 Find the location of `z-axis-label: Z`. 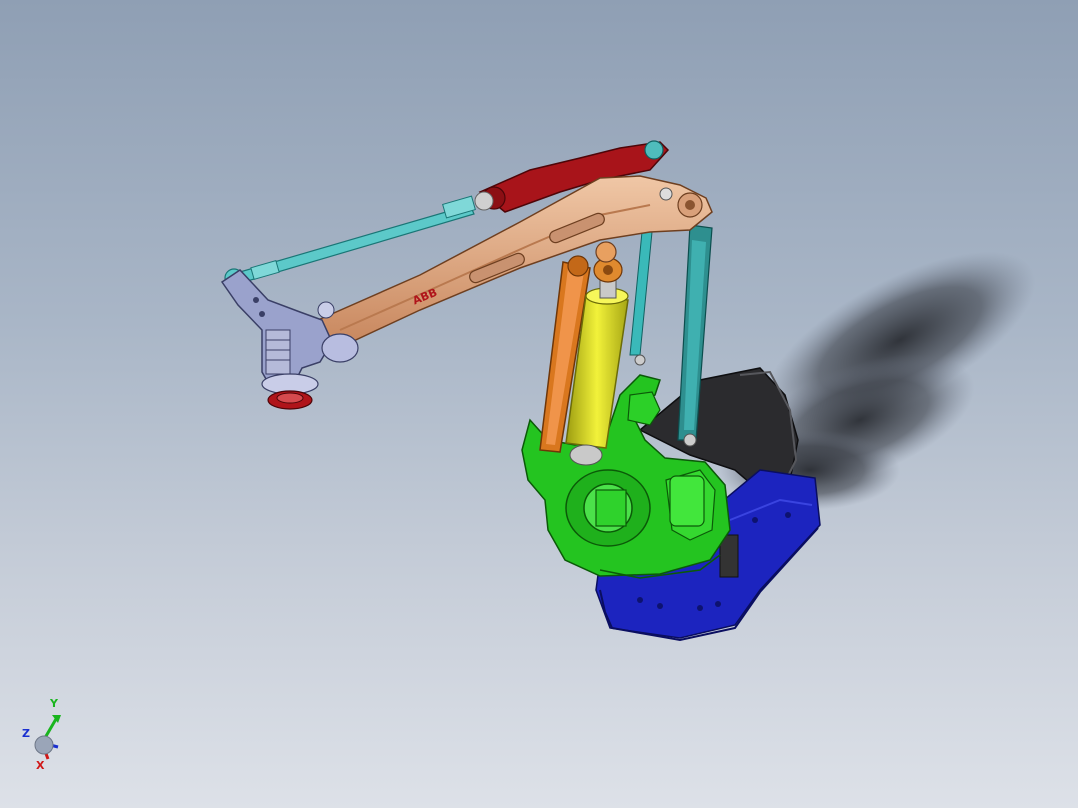

z-axis-label: Z is located at coordinates (26, 733).